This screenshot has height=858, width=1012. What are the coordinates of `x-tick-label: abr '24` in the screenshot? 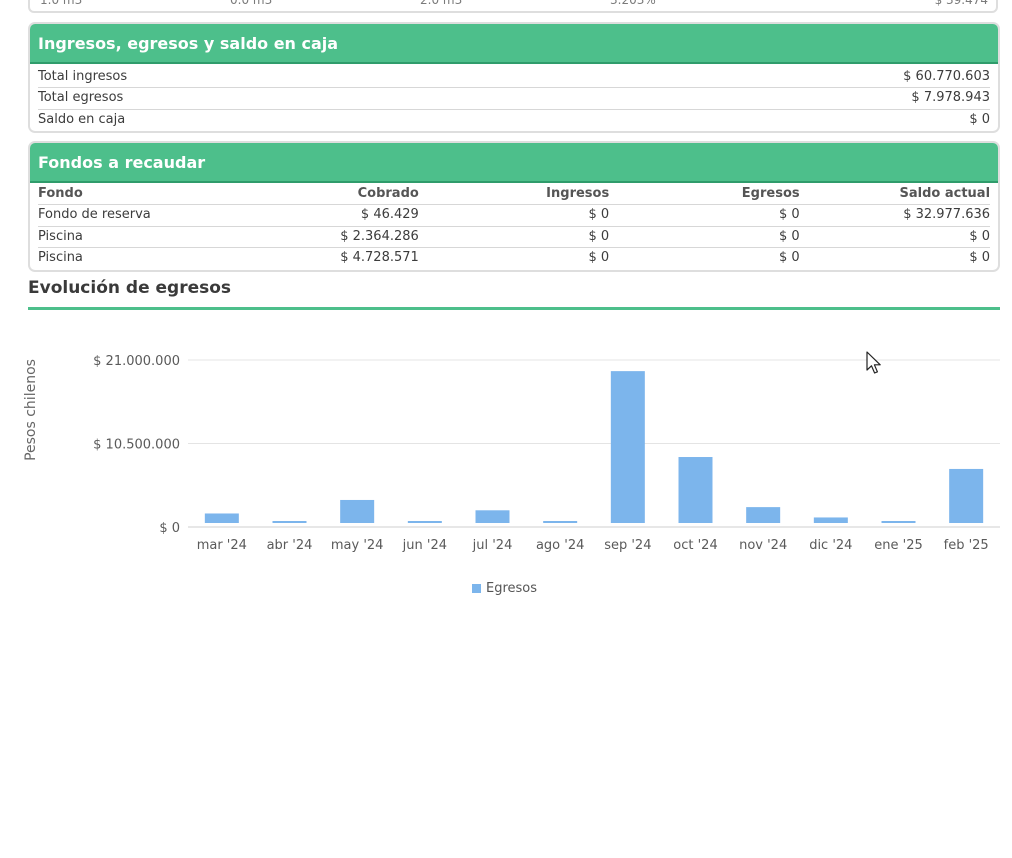 It's located at (290, 545).